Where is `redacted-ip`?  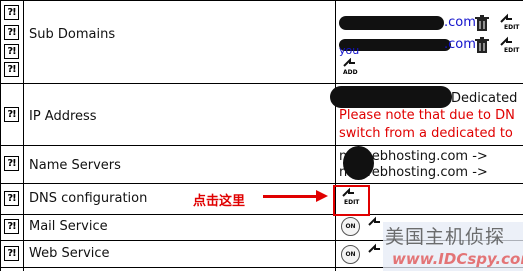
redacted-ip is located at coordinates (391, 97).